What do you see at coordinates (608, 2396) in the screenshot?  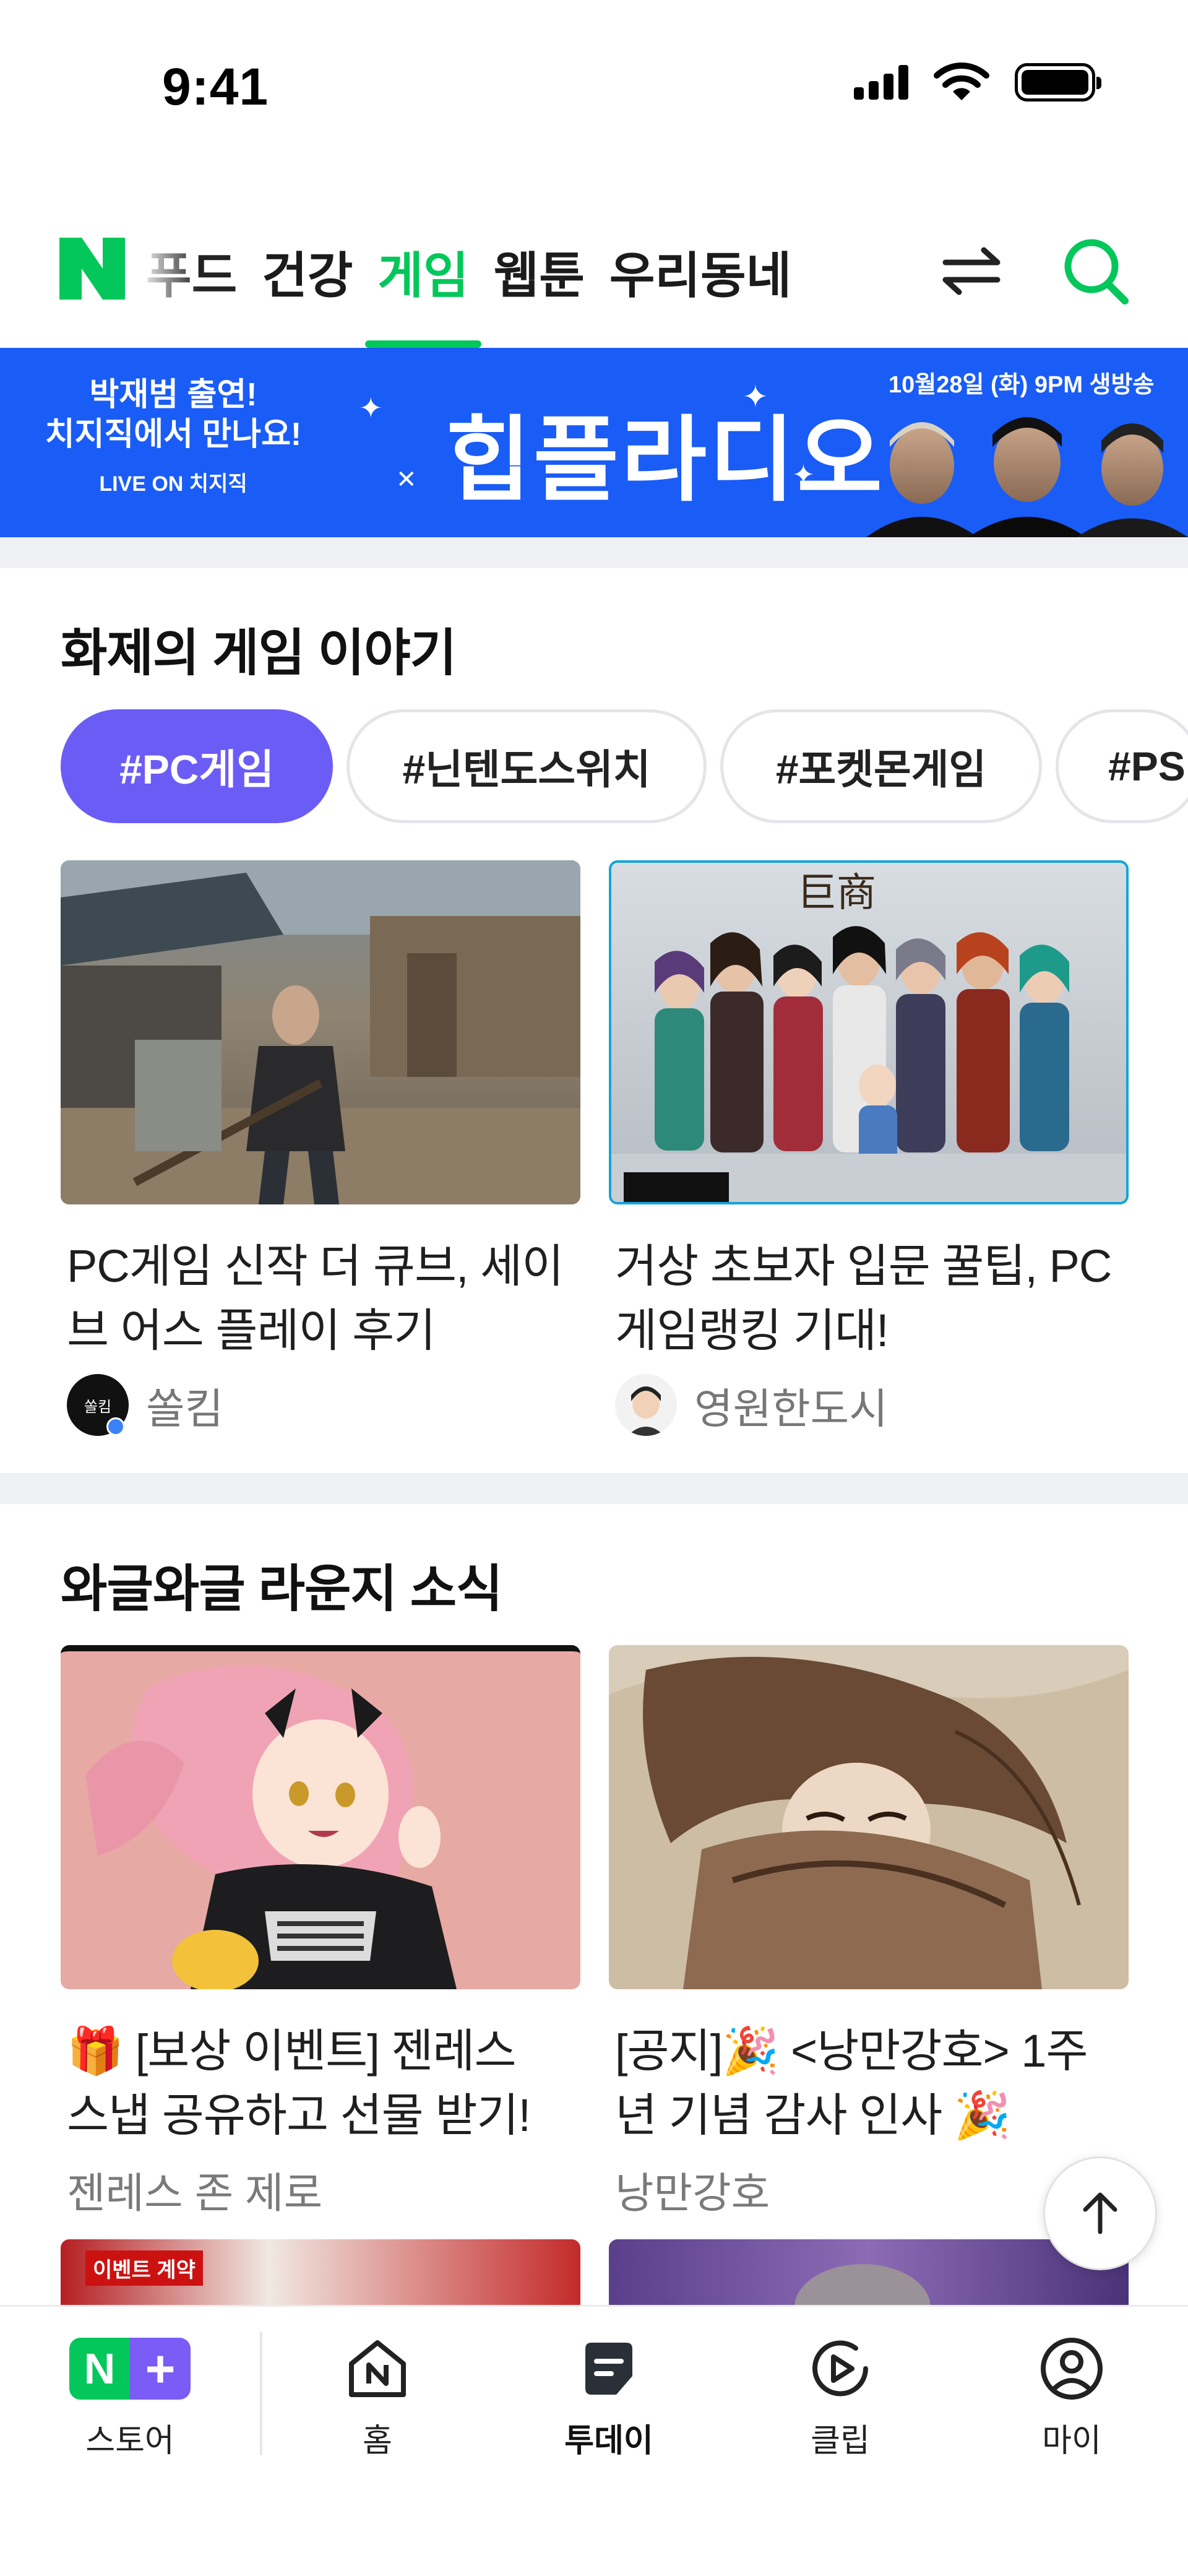 I see `nav-item-today: 투데이` at bounding box center [608, 2396].